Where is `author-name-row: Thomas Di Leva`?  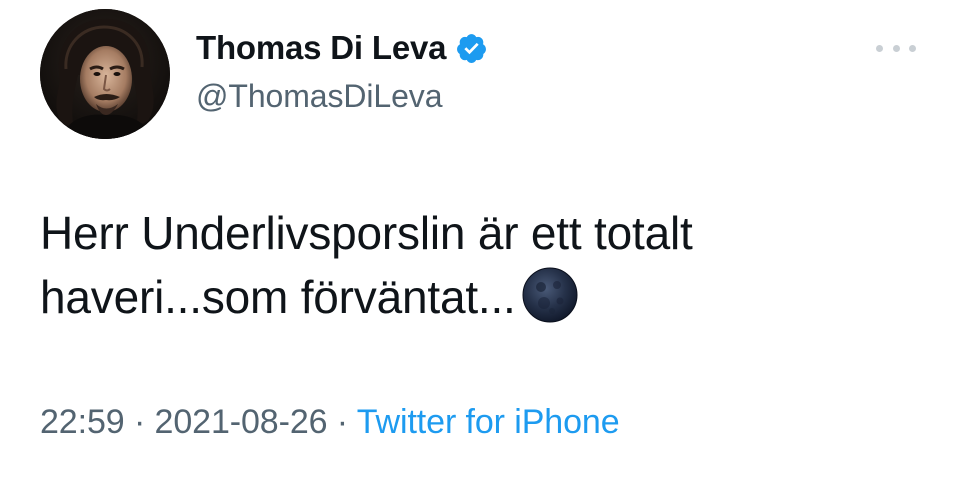 author-name-row: Thomas Di Leva is located at coordinates (342, 48).